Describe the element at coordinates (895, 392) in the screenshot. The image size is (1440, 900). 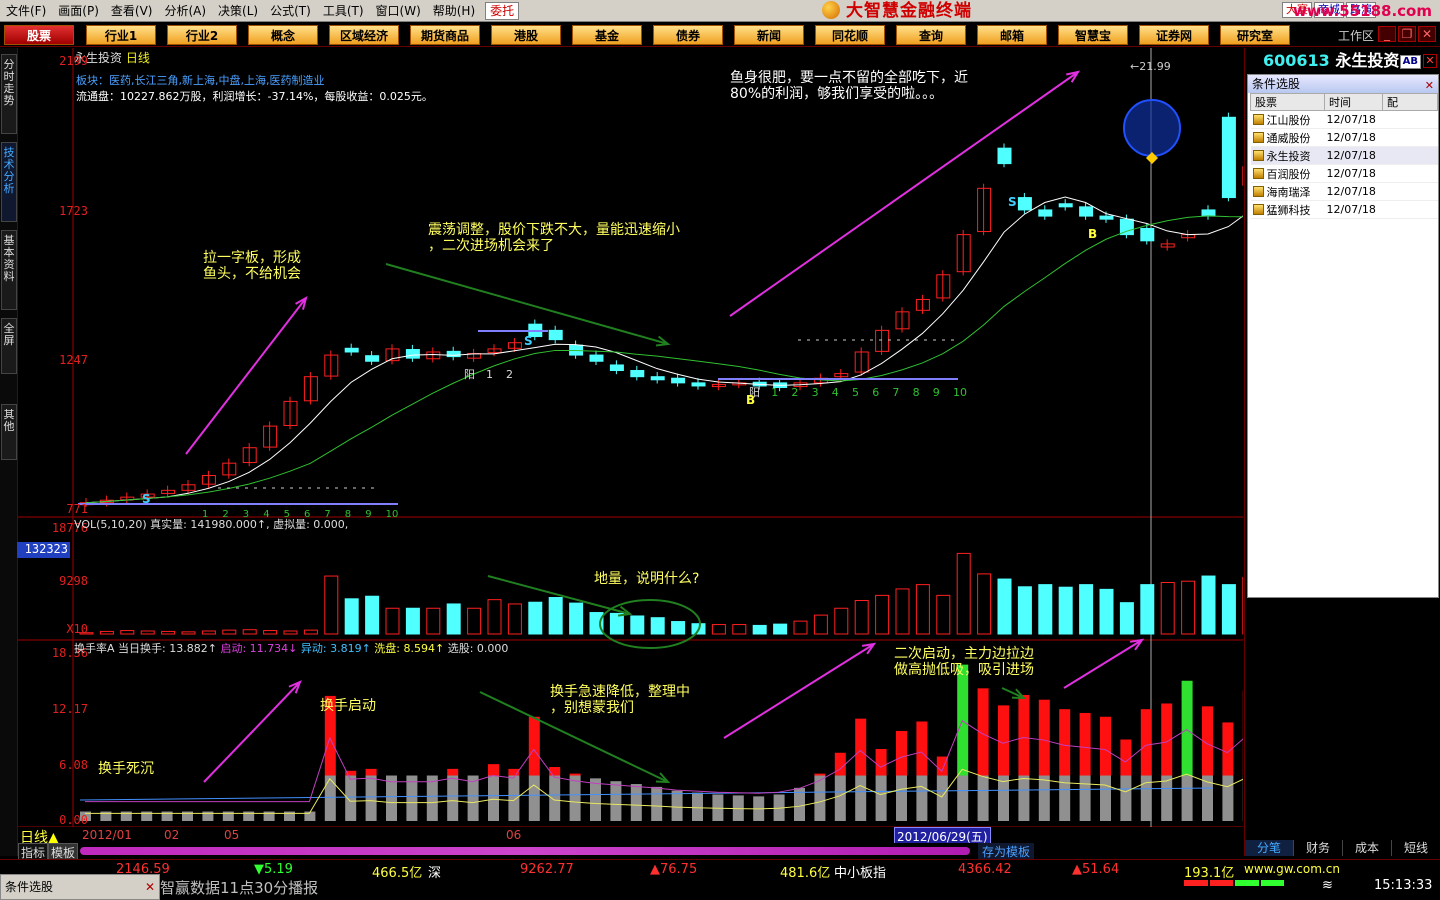
I see `count-label: 7` at that location.